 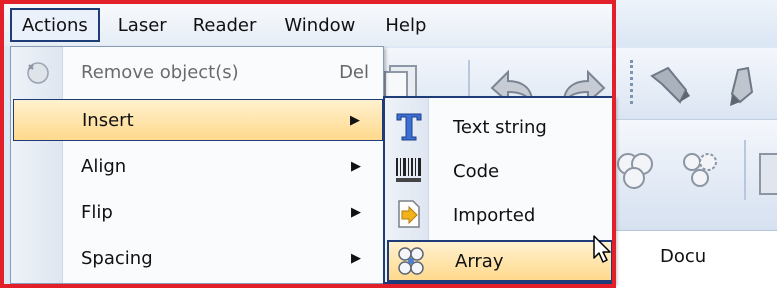 What do you see at coordinates (494, 215) in the screenshot?
I see `submenu-item-label: Imported` at bounding box center [494, 215].